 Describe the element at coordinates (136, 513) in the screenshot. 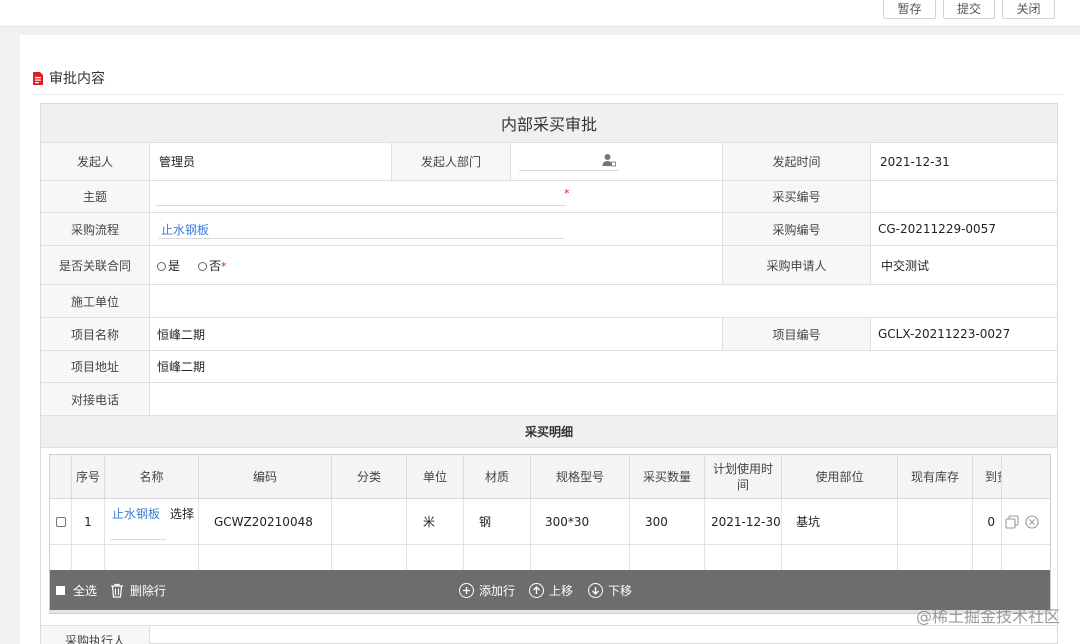

I see `row-name-link: 止水钢板` at that location.